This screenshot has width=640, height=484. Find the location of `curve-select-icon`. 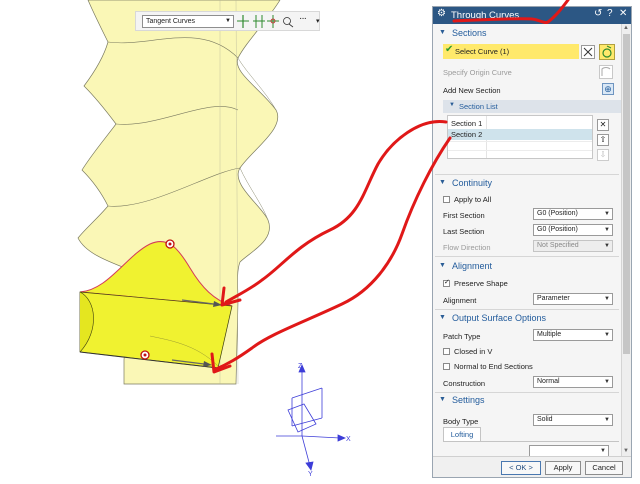

curve-select-icon is located at coordinates (607, 51).